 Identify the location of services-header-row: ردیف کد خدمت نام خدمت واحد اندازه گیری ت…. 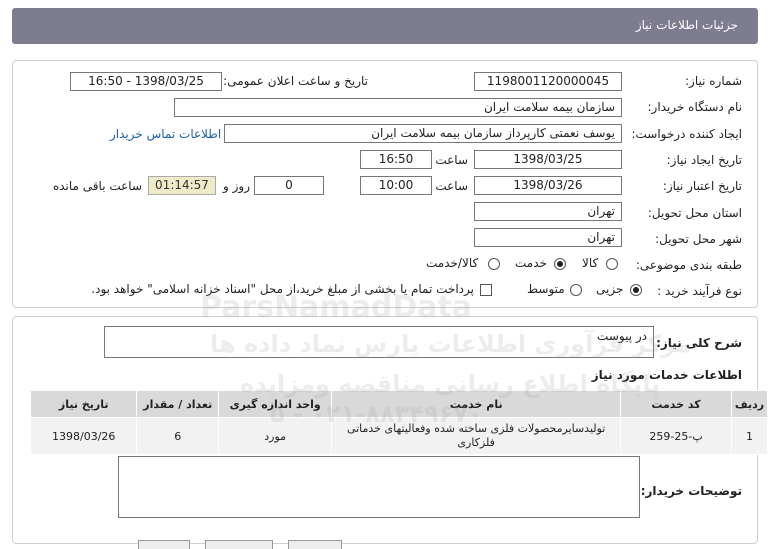
(399, 404).